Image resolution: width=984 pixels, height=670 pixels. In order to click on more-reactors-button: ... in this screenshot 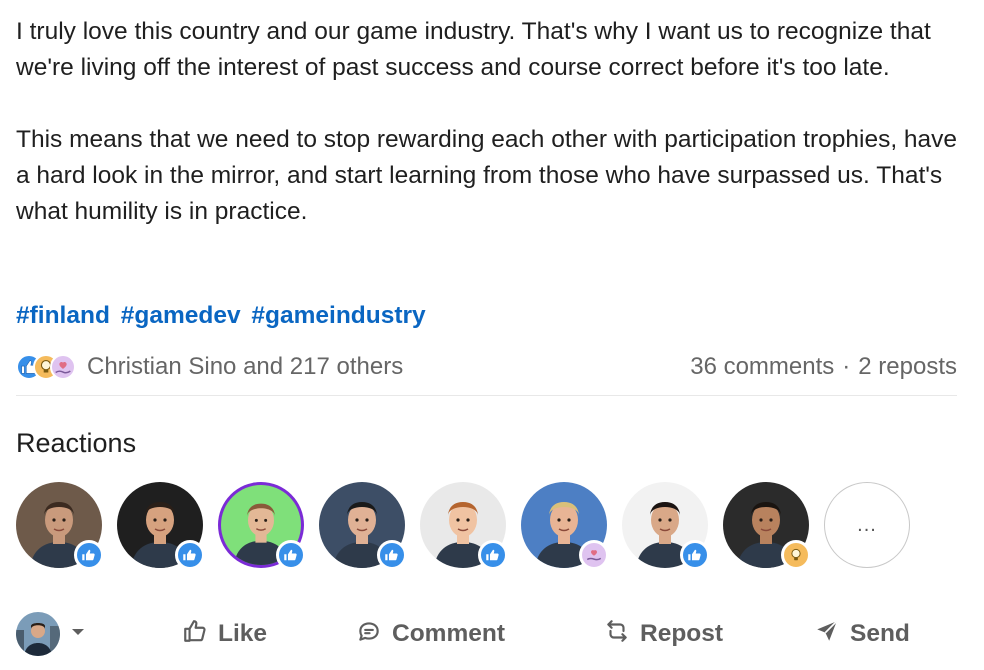, I will do `click(867, 525)`.